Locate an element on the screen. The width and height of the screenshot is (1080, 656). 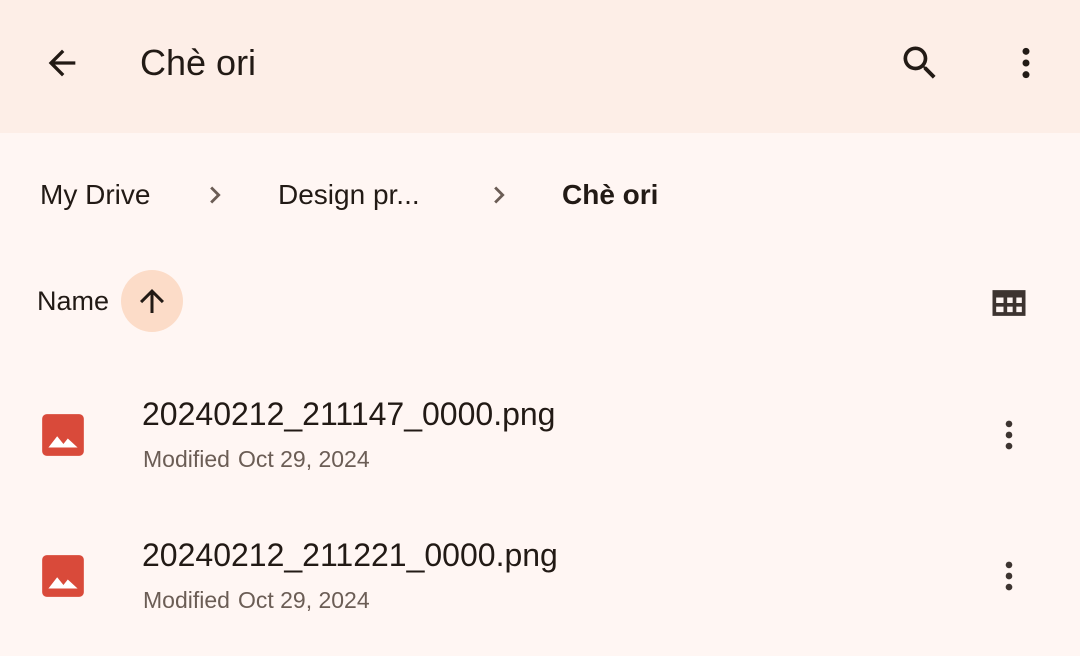
back-button is located at coordinates (62, 63).